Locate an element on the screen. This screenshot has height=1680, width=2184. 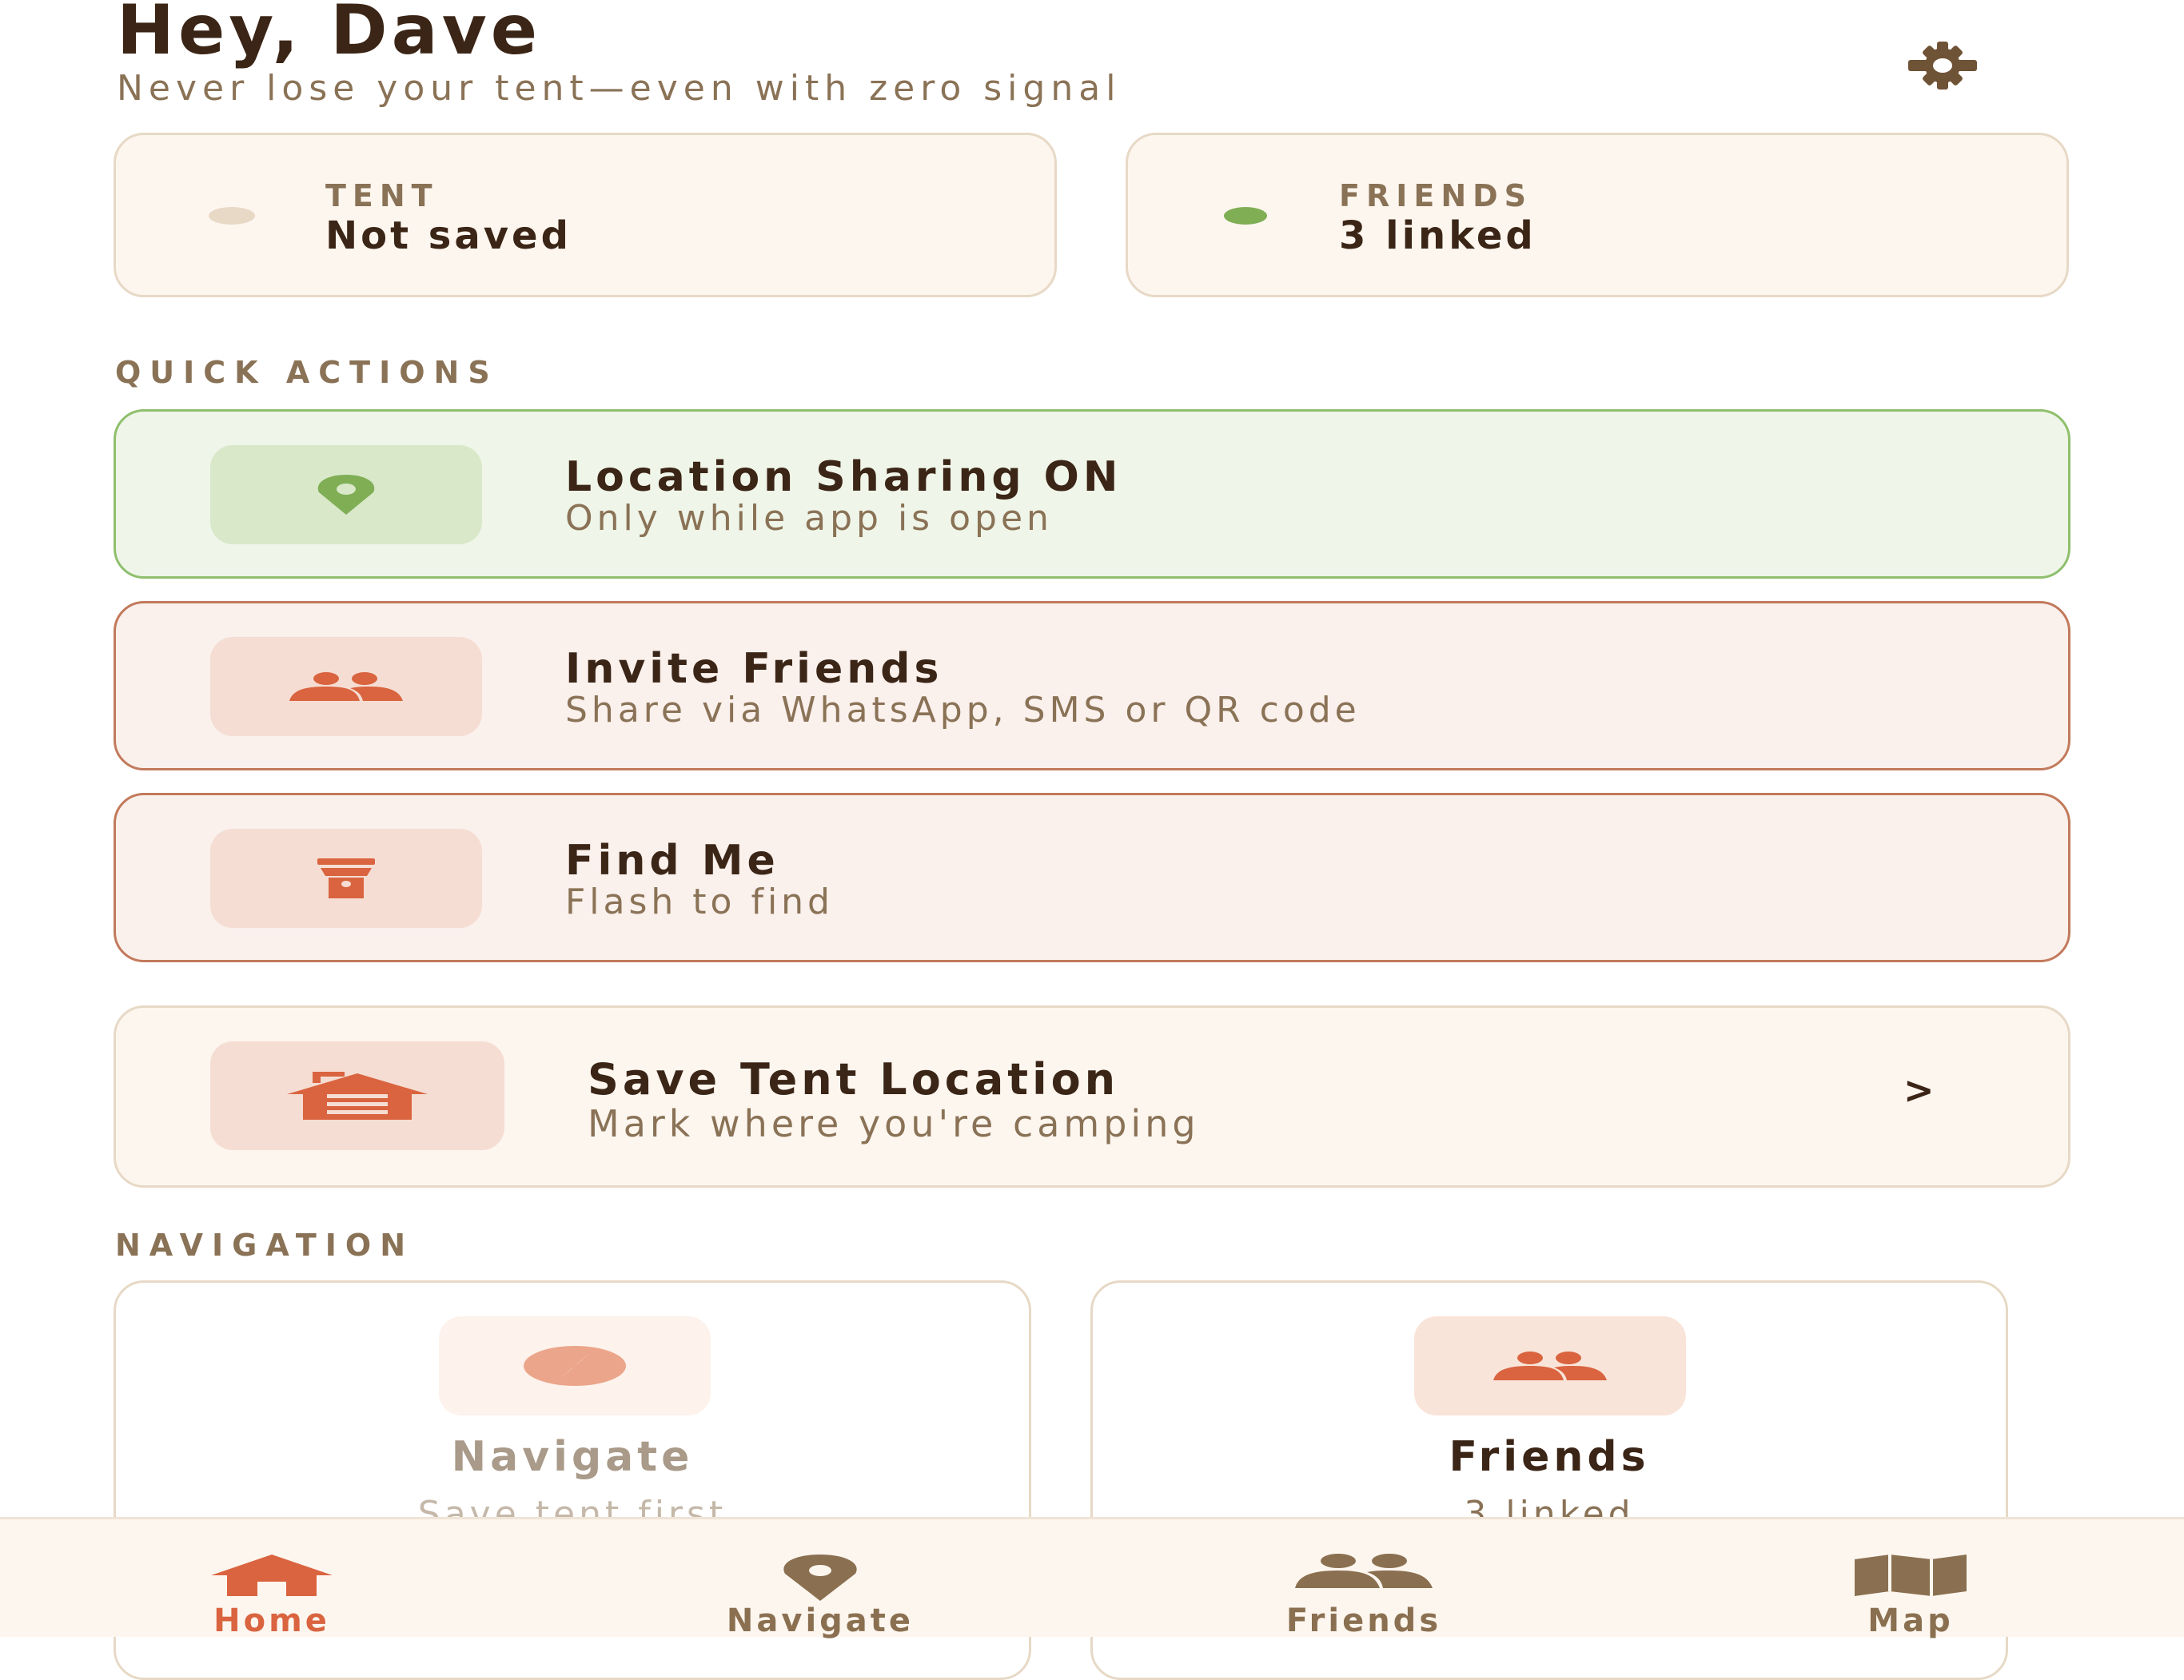
tab-home-label: Home is located at coordinates (271, 1620).